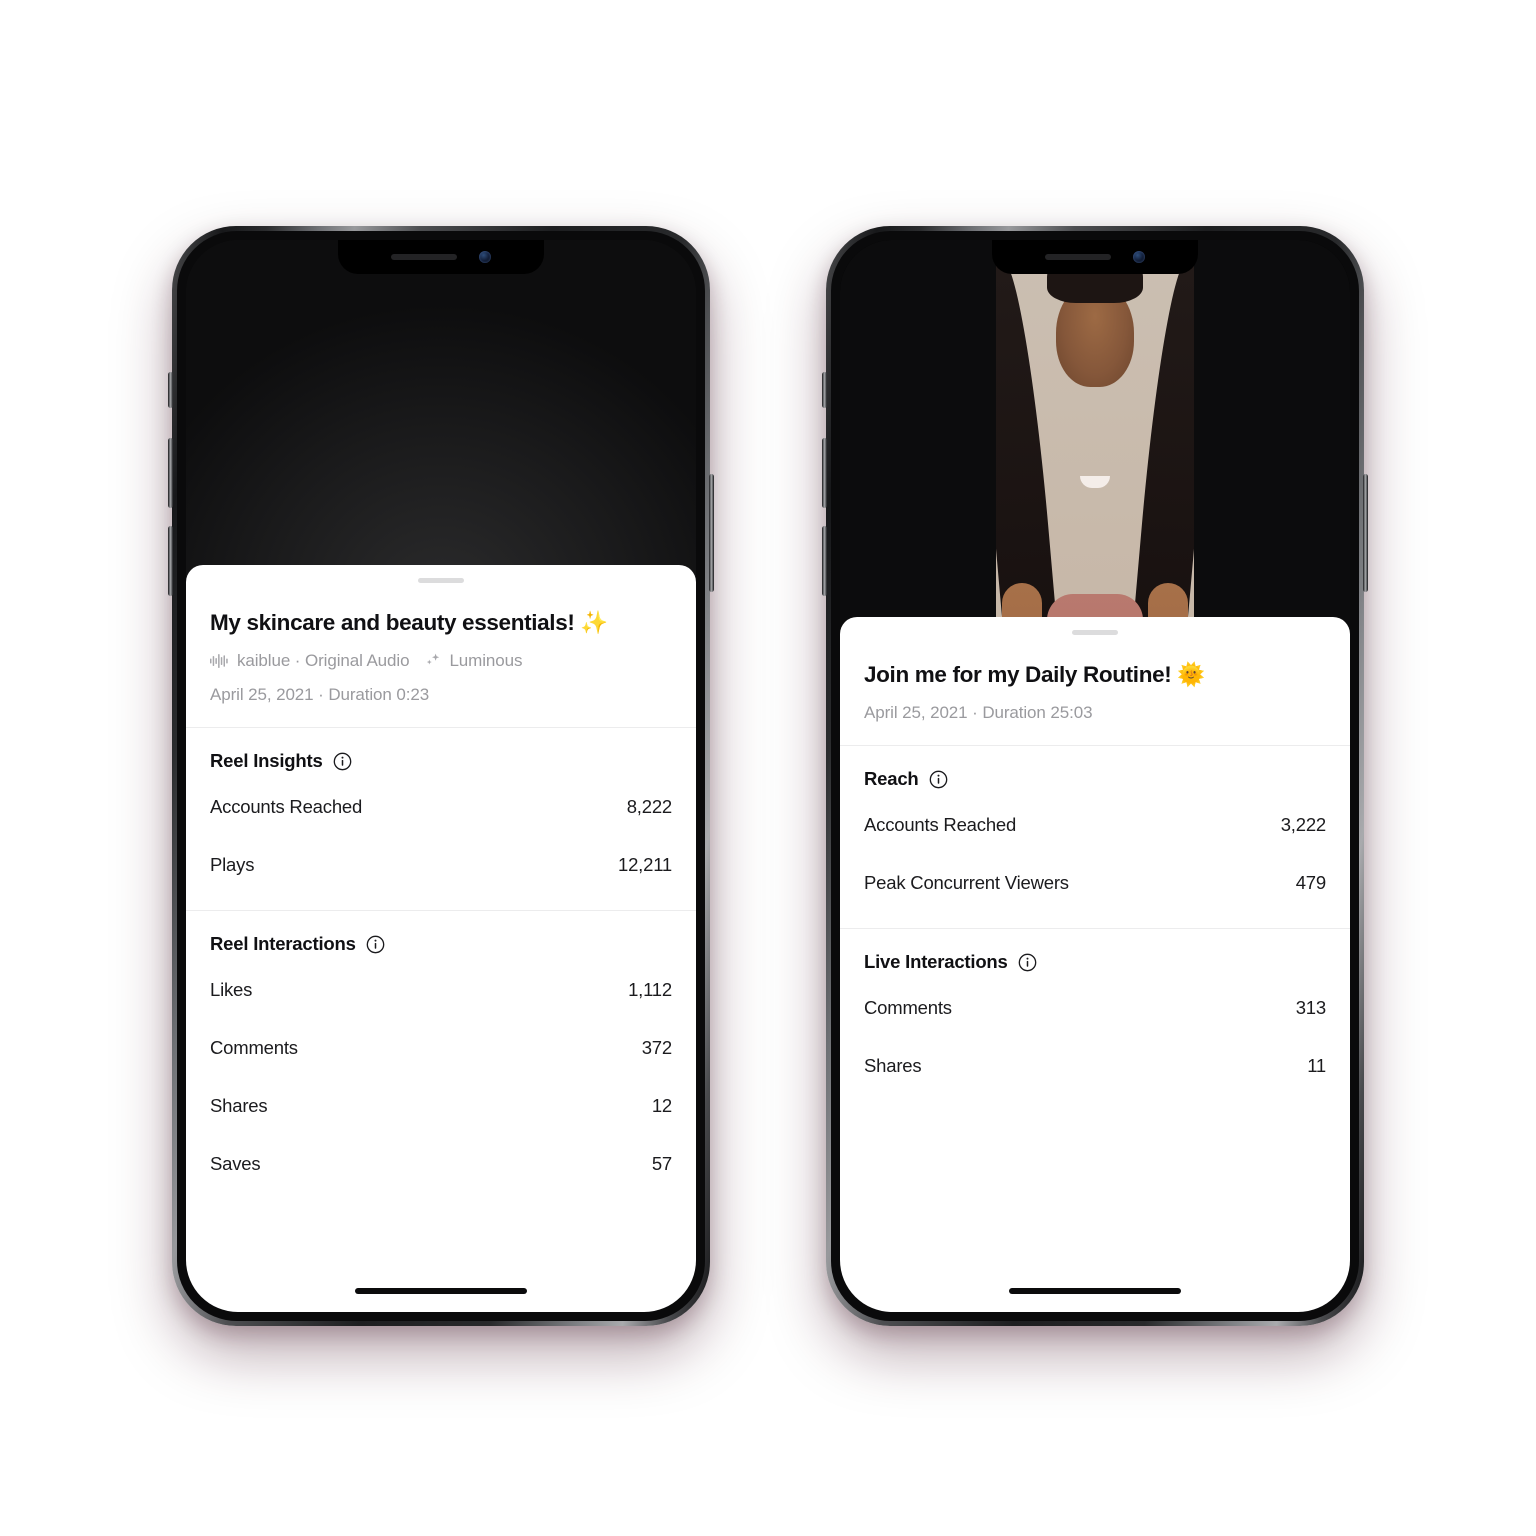  What do you see at coordinates (441, 1164) in the screenshot?
I see `metric-row: Saves 57` at bounding box center [441, 1164].